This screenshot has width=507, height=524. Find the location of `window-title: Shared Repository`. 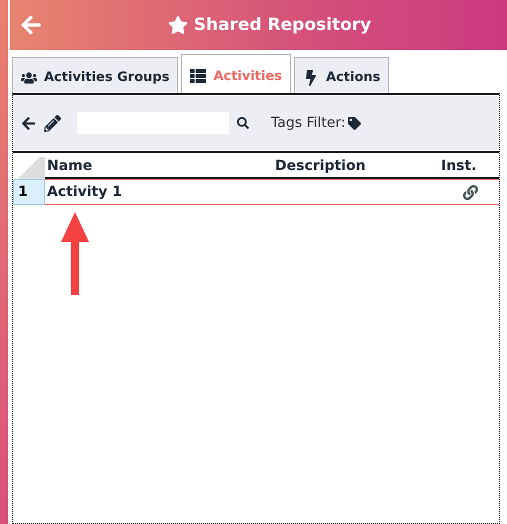

window-title: Shared Repository is located at coordinates (283, 25).